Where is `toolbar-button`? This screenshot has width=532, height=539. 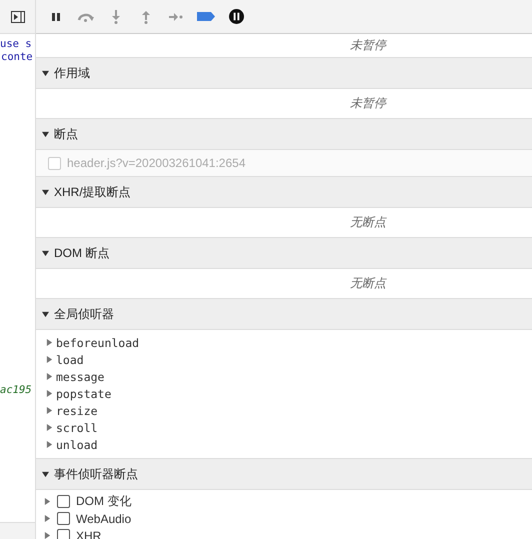 toolbar-button is located at coordinates (236, 16).